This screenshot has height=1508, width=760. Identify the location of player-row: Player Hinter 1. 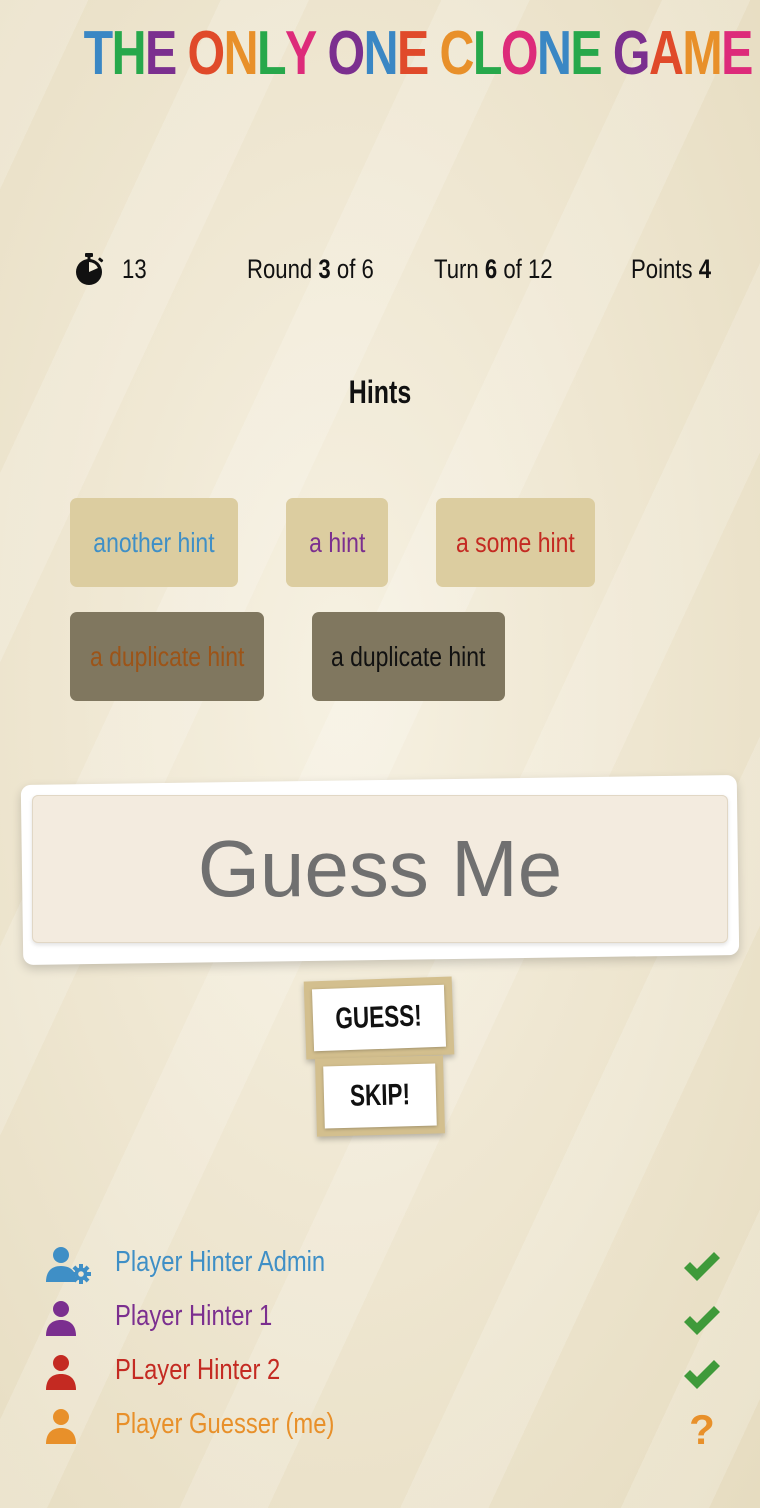
(384, 1320).